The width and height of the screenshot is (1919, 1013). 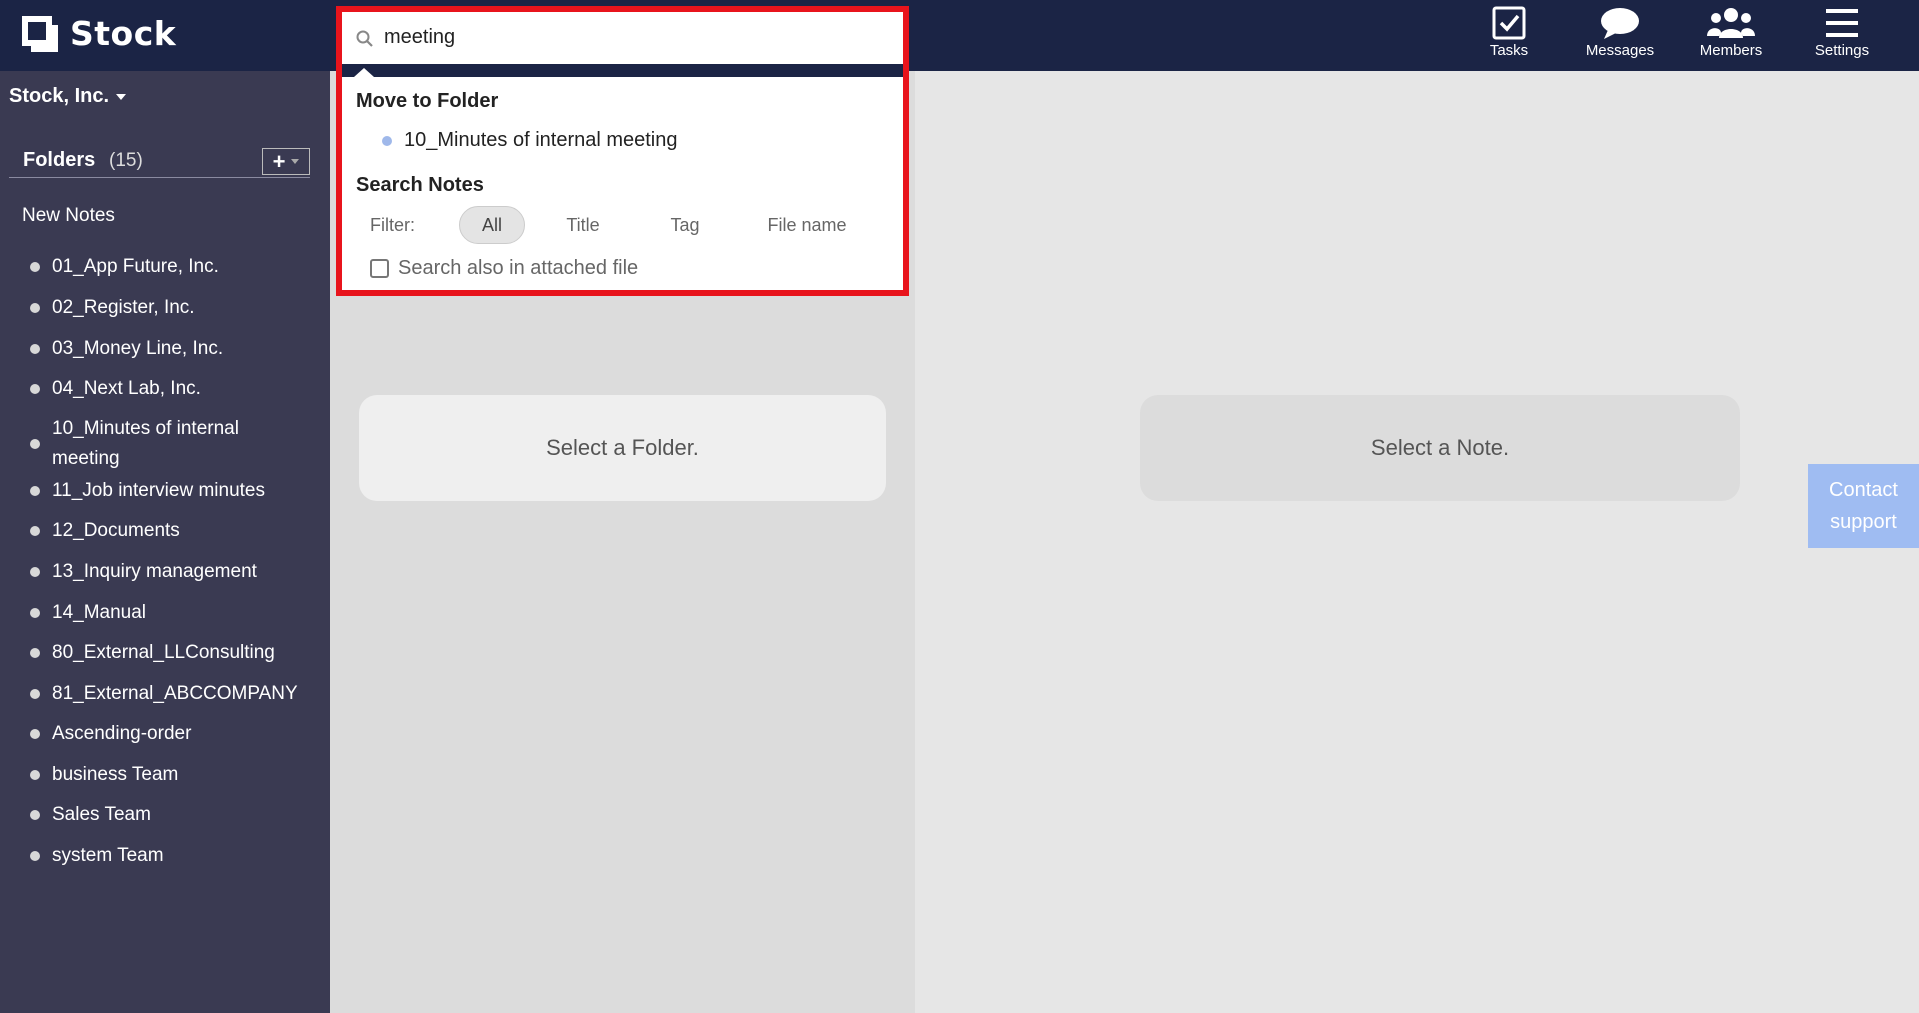 What do you see at coordinates (175, 775) in the screenshot?
I see `folder-item: business Team` at bounding box center [175, 775].